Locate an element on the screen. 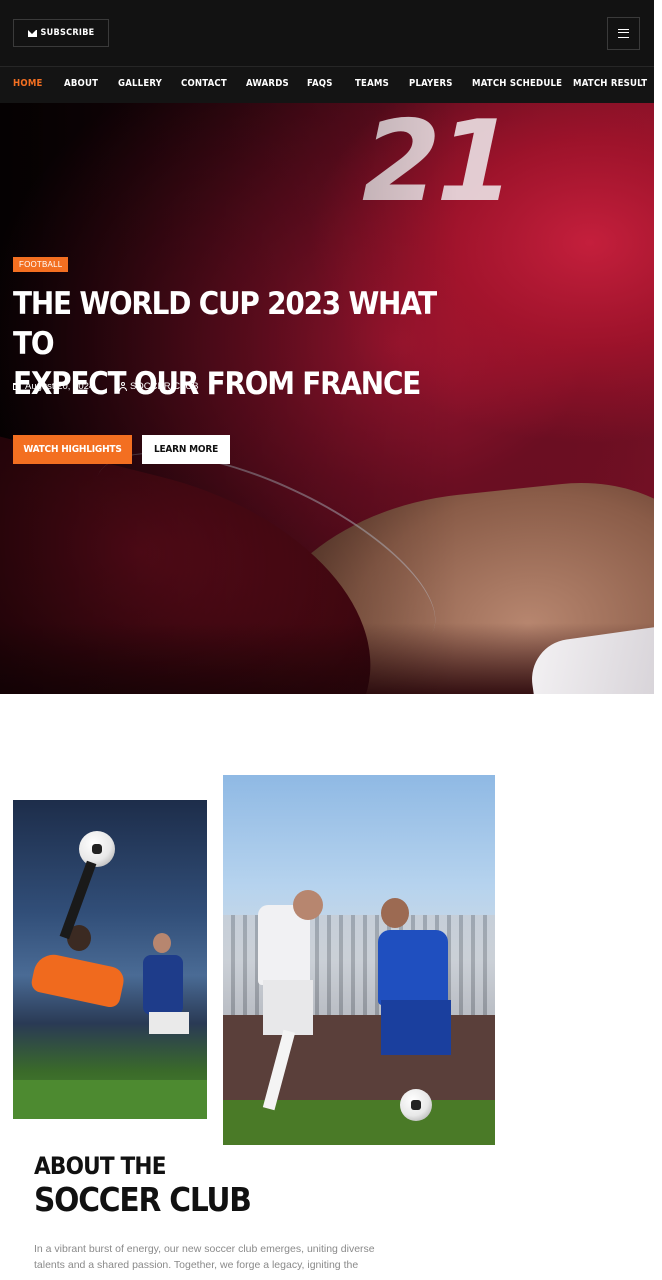 This screenshot has height=1280, width=662. post-date: August 20, 2024 is located at coordinates (53, 386).